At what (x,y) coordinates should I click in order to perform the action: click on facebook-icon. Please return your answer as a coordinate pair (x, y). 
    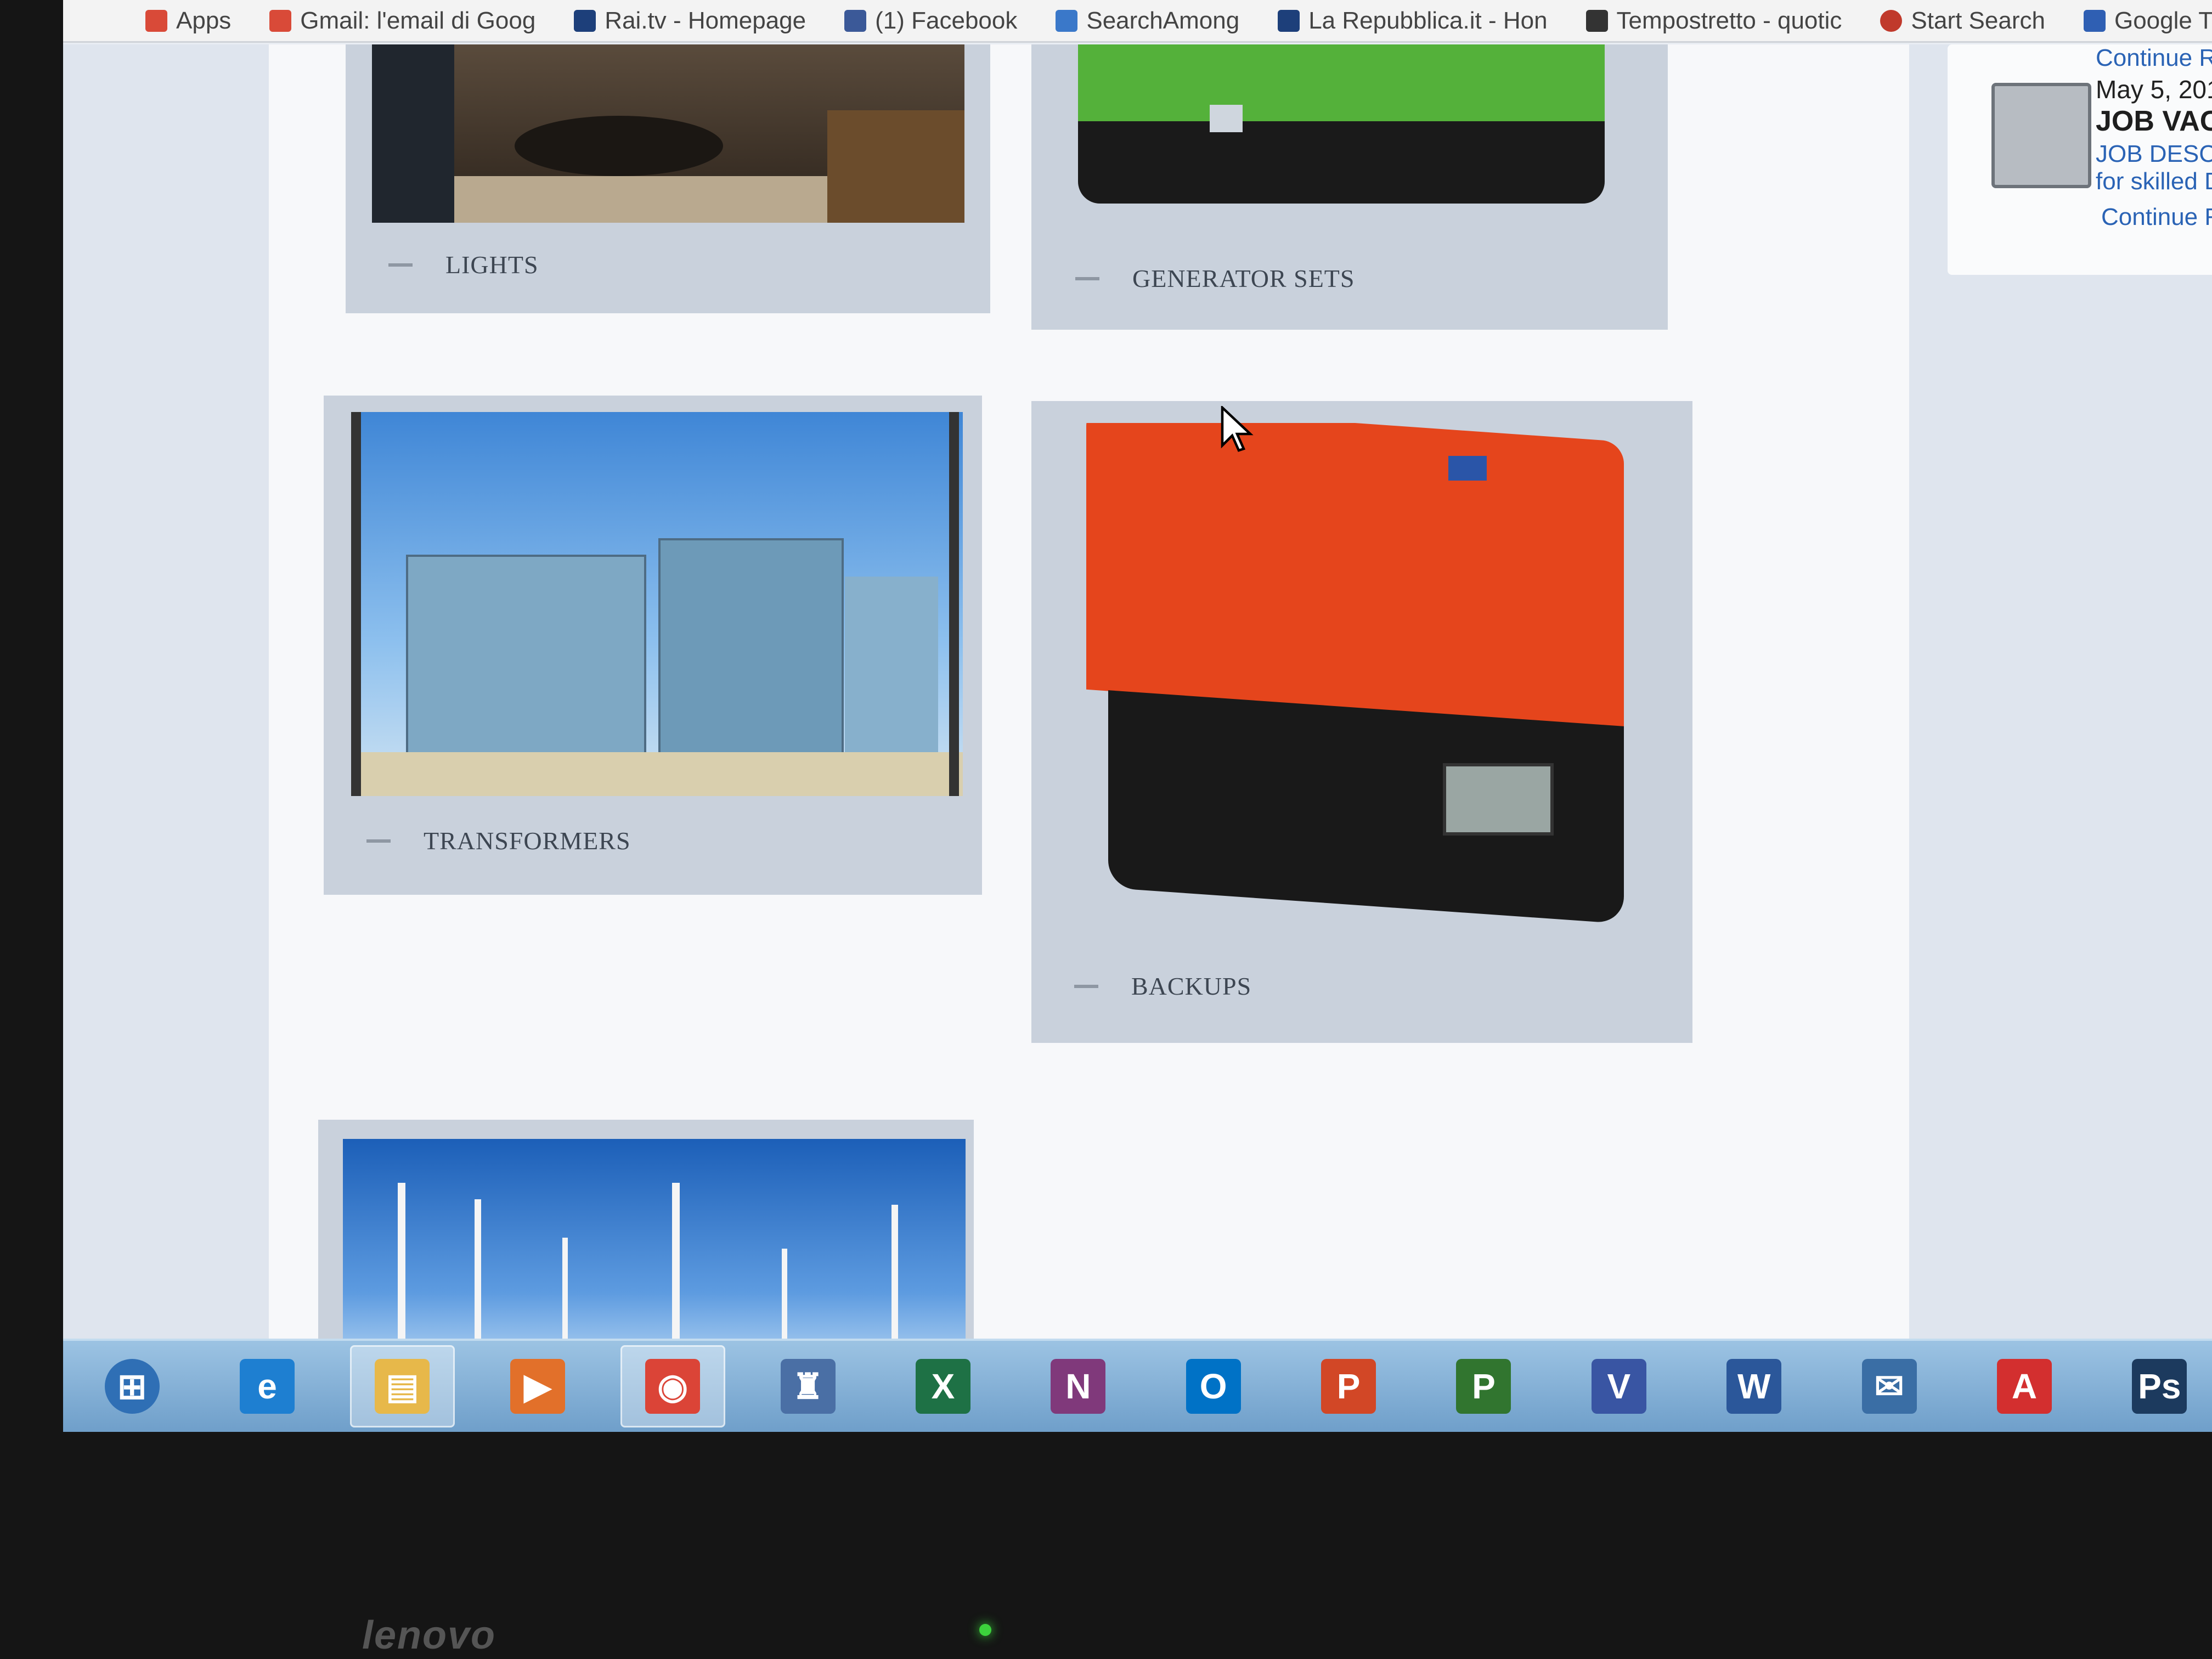
    Looking at the image, I should click on (856, 21).